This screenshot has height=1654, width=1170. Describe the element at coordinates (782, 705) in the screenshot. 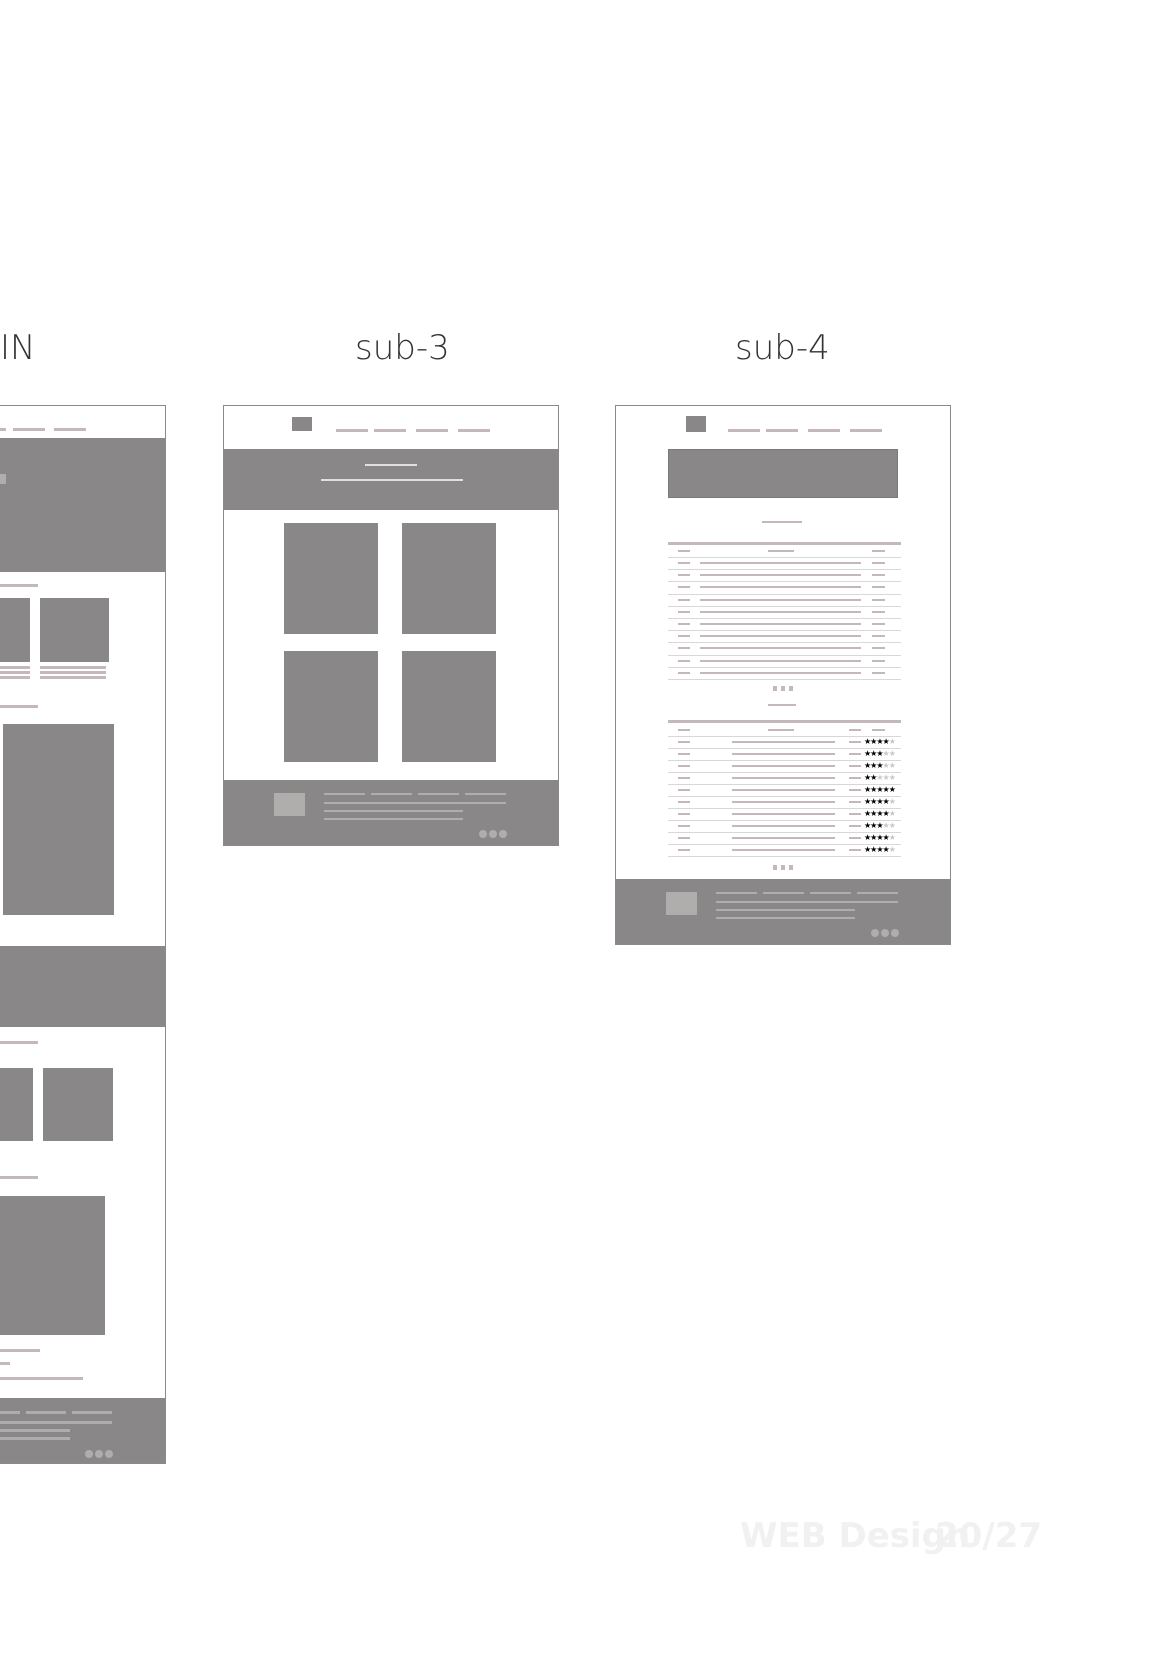

I see `sub4-table2-title` at that location.